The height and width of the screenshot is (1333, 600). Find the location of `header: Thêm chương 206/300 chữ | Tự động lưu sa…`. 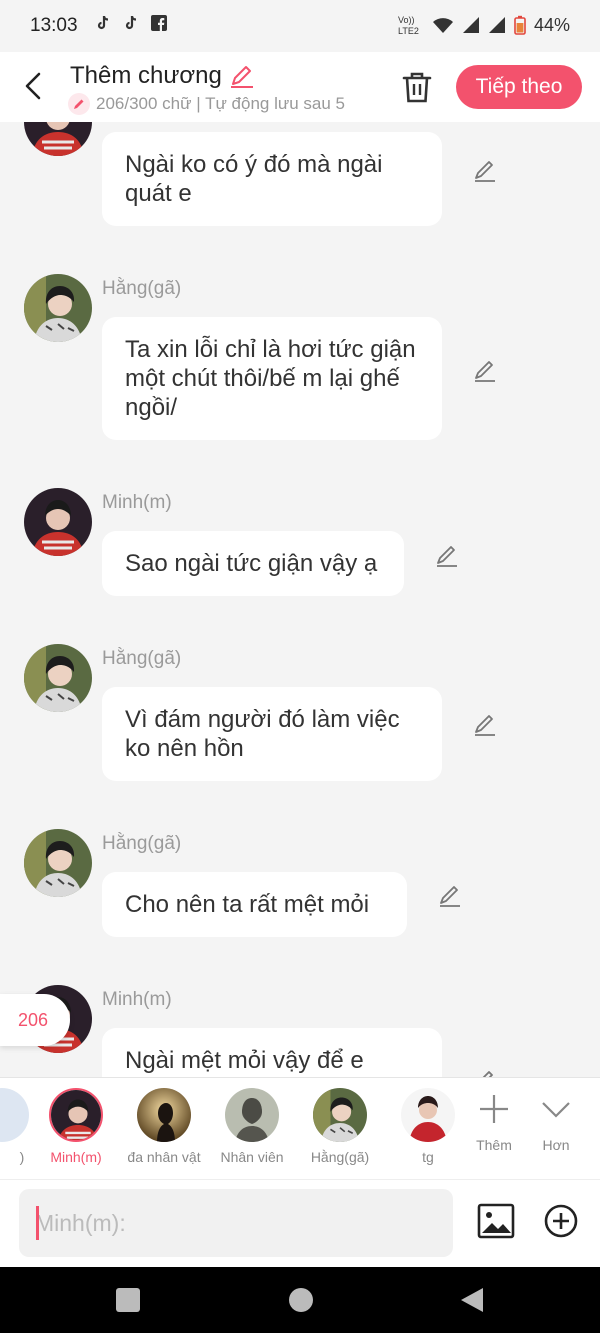

header: Thêm chương 206/300 chữ | Tự động lưu sa… is located at coordinates (300, 87).